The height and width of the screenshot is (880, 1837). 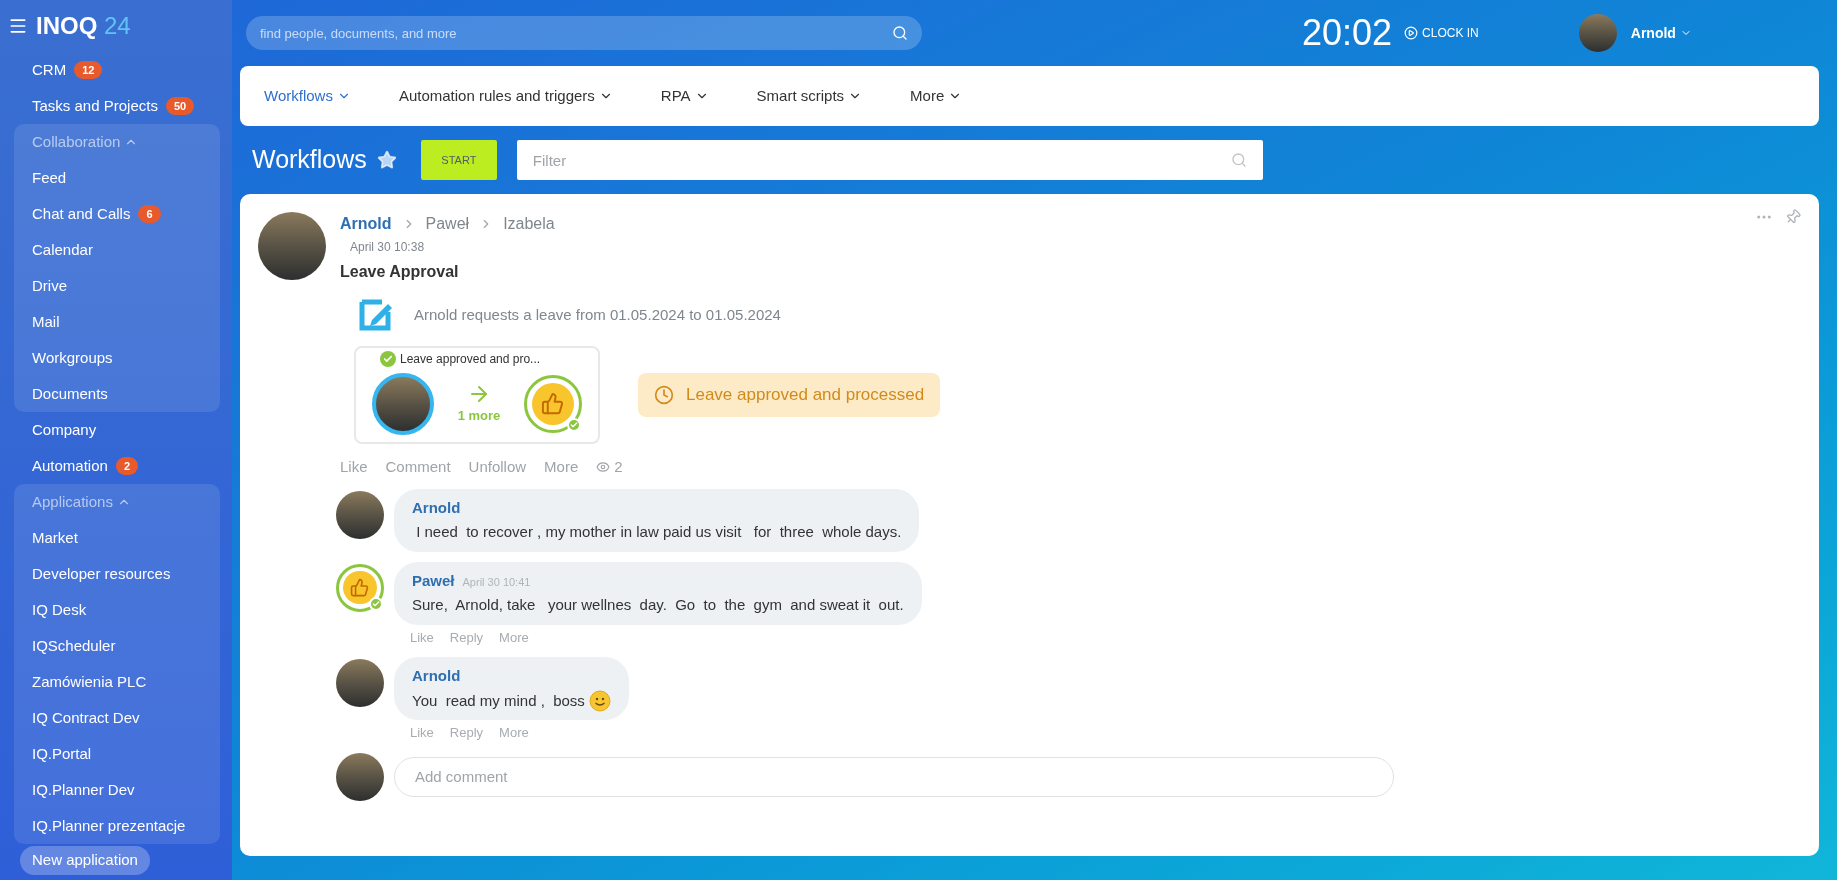 I want to click on sidebar-item: IQ Desk, so click(x=117, y=610).